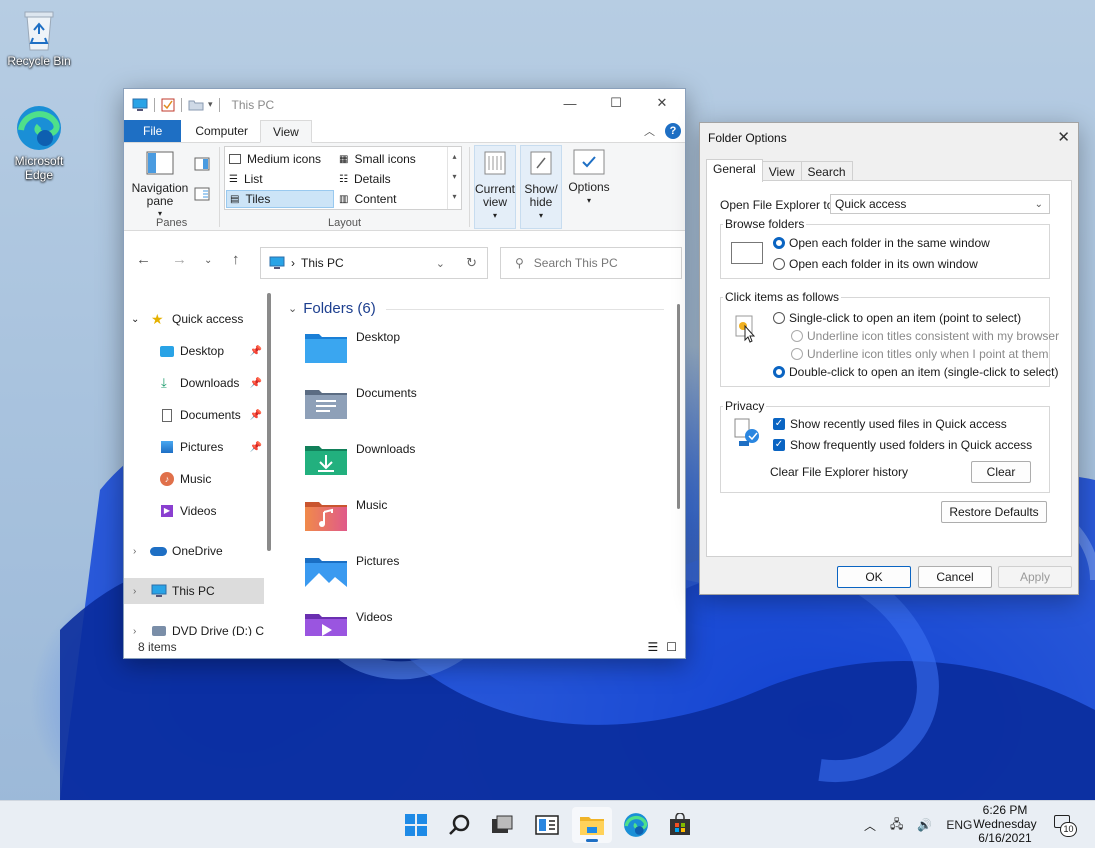 This screenshot has width=1095, height=848. I want to click on content-scrollbar, so click(678, 406).